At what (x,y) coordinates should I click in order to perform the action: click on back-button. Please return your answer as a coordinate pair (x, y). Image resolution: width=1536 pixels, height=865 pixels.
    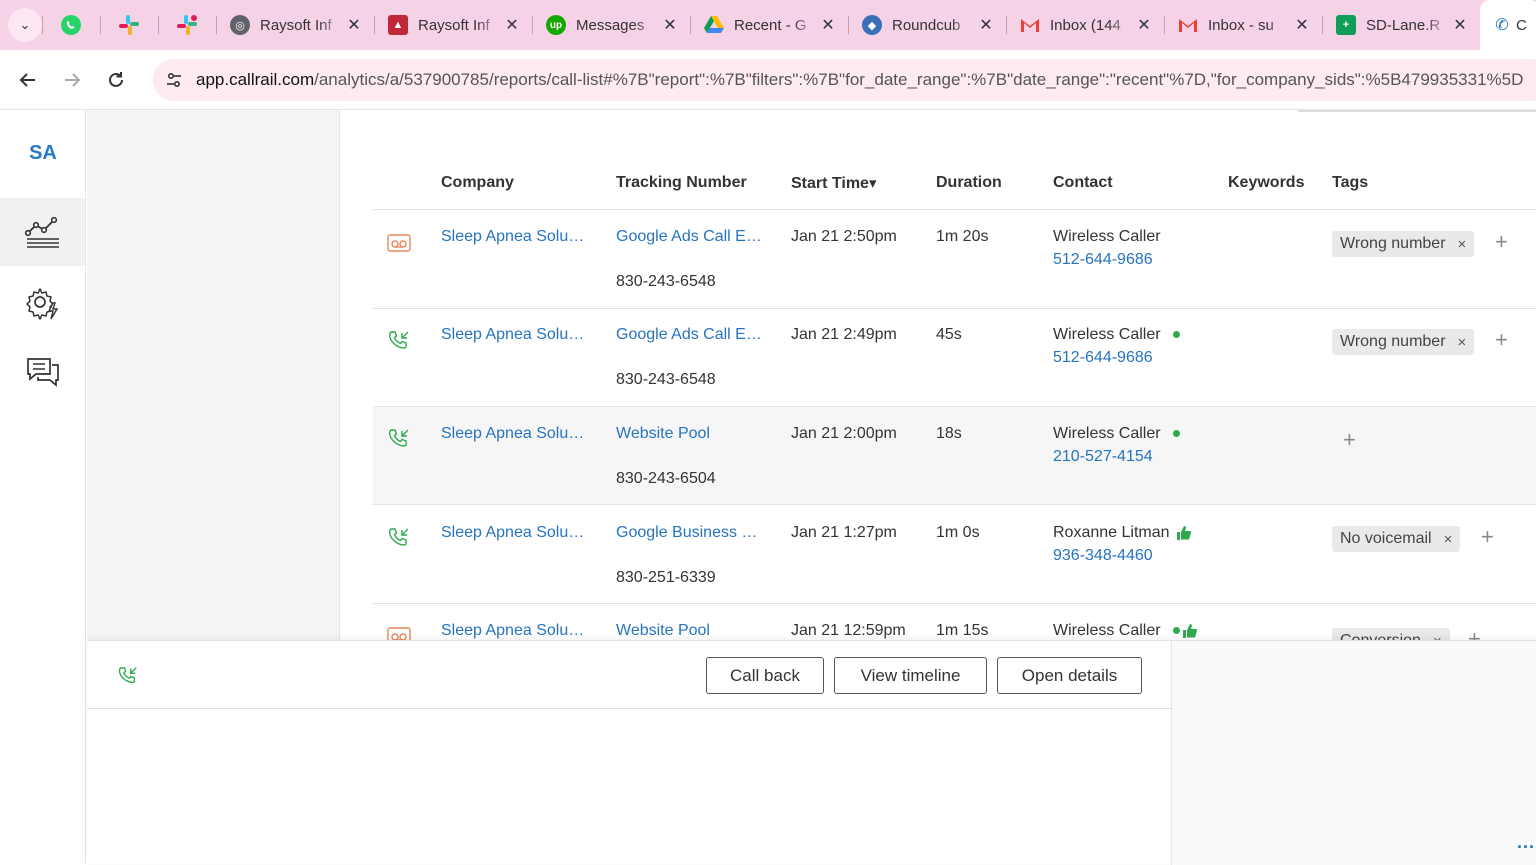
    Looking at the image, I should click on (28, 80).